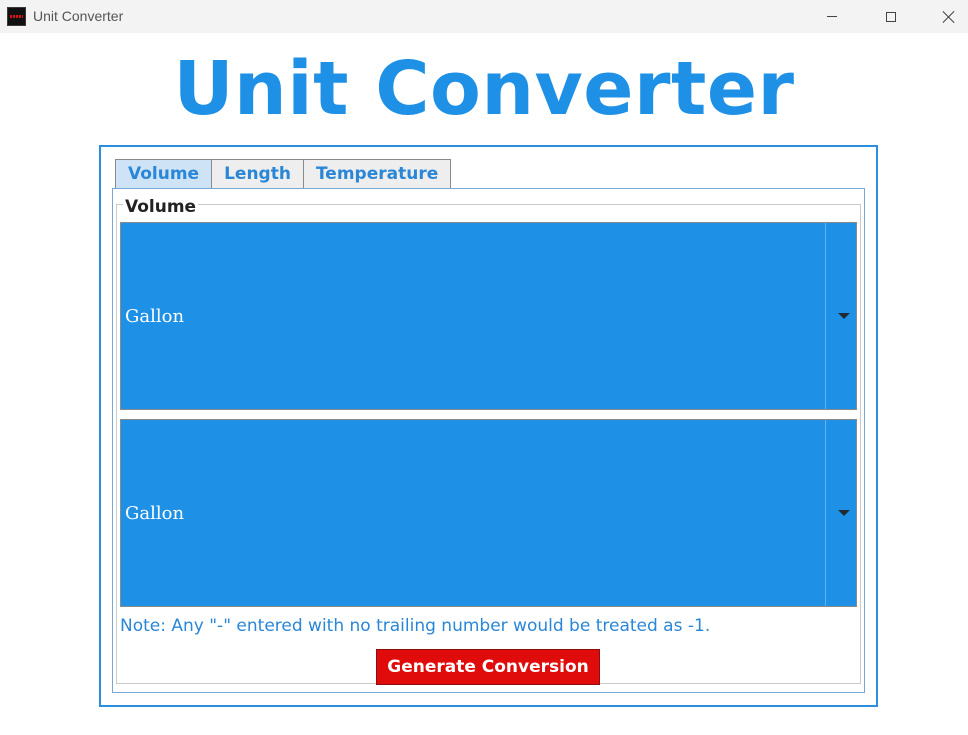 The width and height of the screenshot is (968, 735). Describe the element at coordinates (484, 16) in the screenshot. I see `title-bar: Unit Converter` at that location.